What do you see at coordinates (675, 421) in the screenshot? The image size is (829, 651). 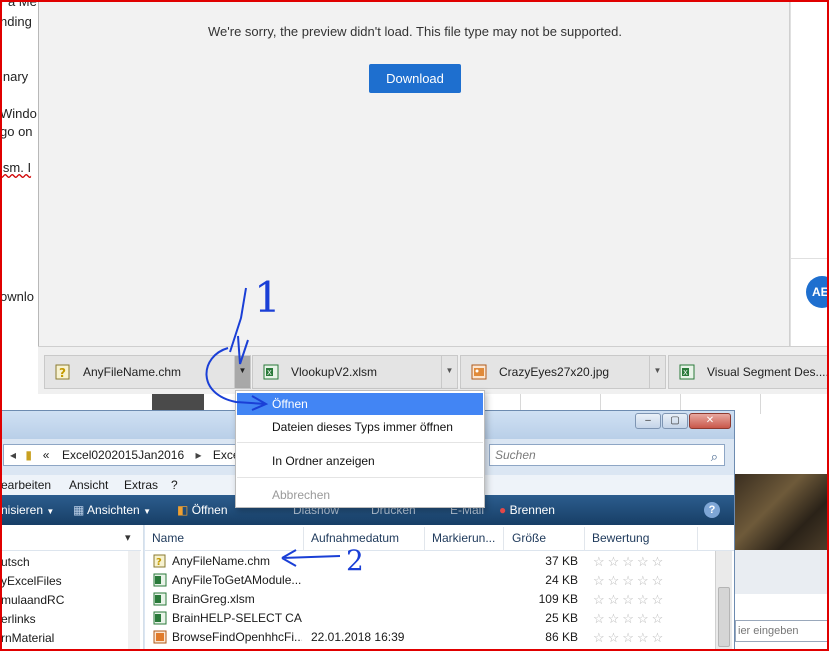 I see `maximize-button: ▢` at bounding box center [675, 421].